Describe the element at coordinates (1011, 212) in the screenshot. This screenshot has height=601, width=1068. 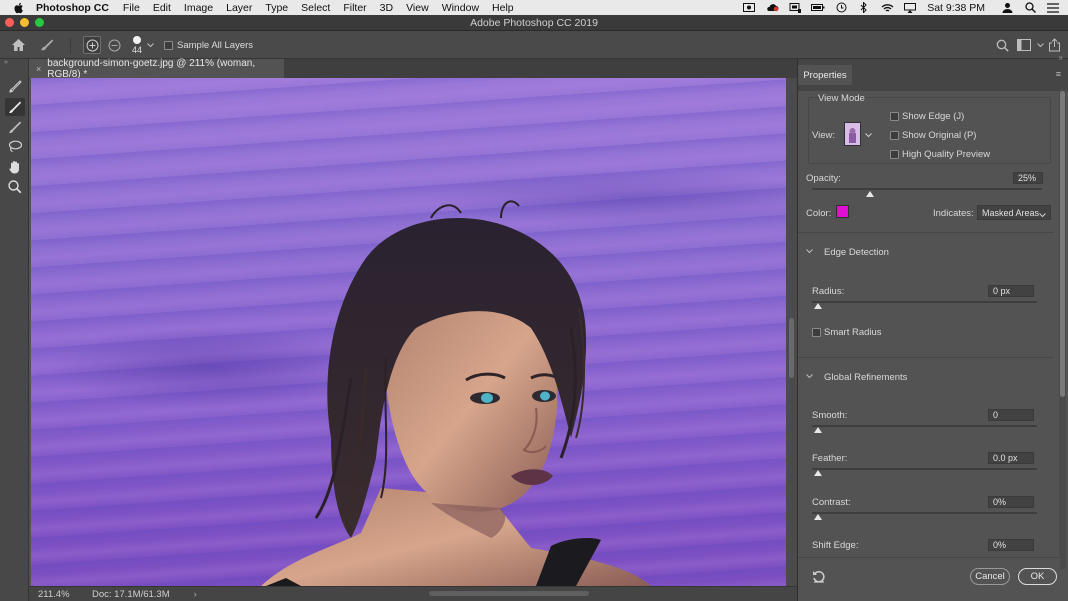
I see `indicates-select-value: Masked Areas` at that location.